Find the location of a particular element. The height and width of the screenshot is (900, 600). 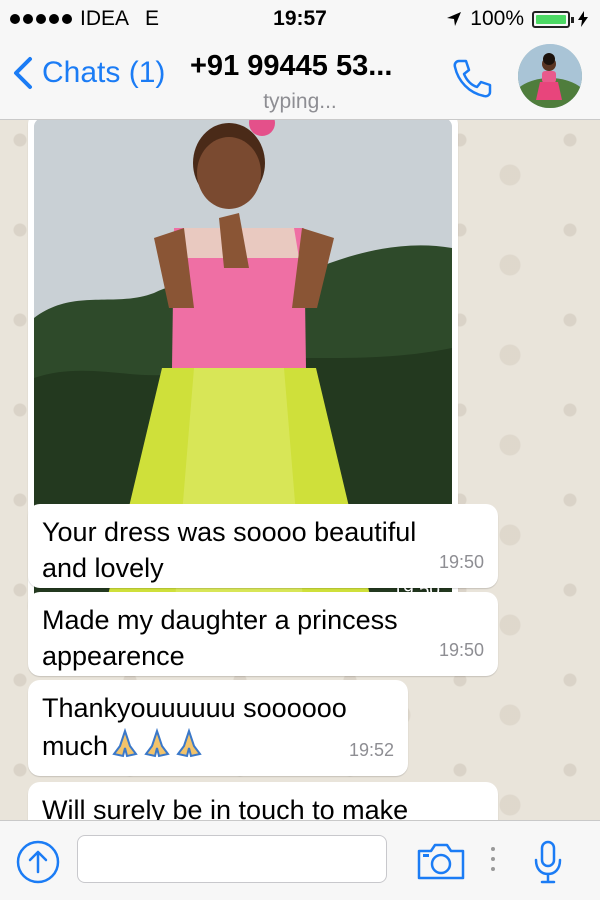

back-button: Chats (1) is located at coordinates (88, 73).